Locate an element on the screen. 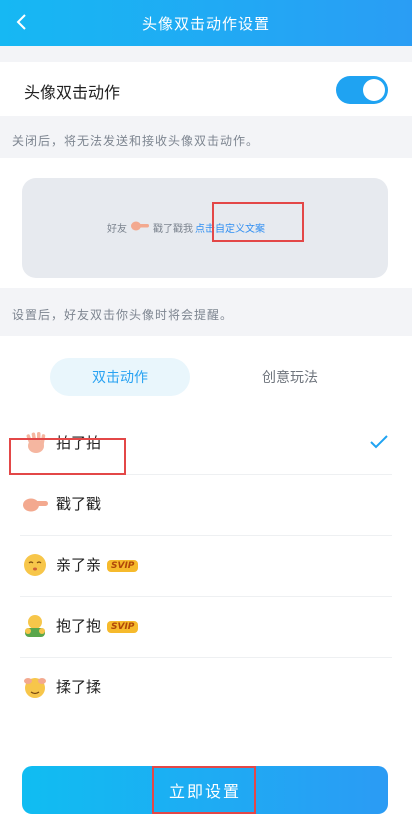  checkmark-icon is located at coordinates (379, 443).